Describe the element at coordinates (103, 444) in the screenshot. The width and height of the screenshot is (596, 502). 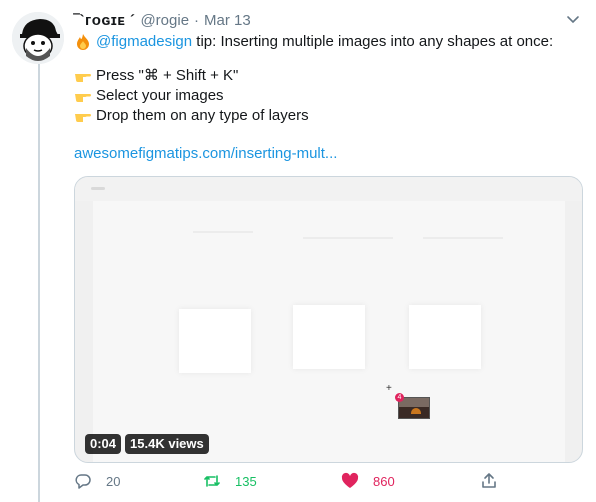
I see `video-duration: 0:04` at that location.